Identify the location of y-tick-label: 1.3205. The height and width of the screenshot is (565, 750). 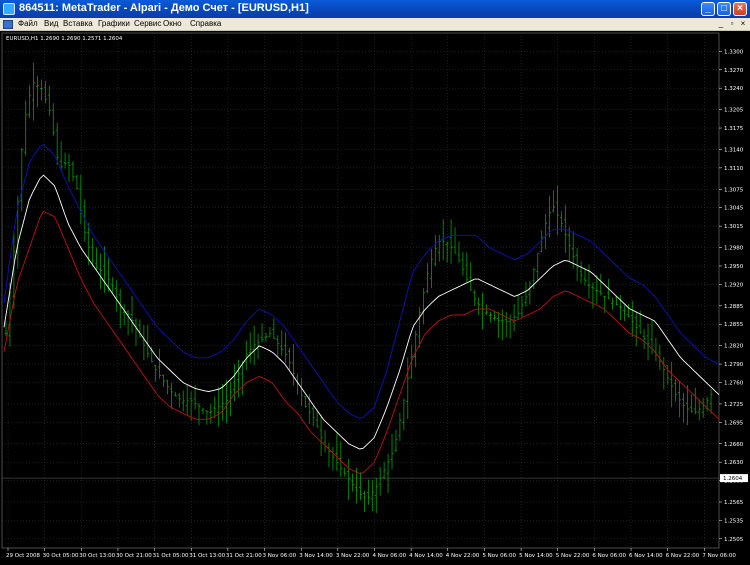
(734, 111).